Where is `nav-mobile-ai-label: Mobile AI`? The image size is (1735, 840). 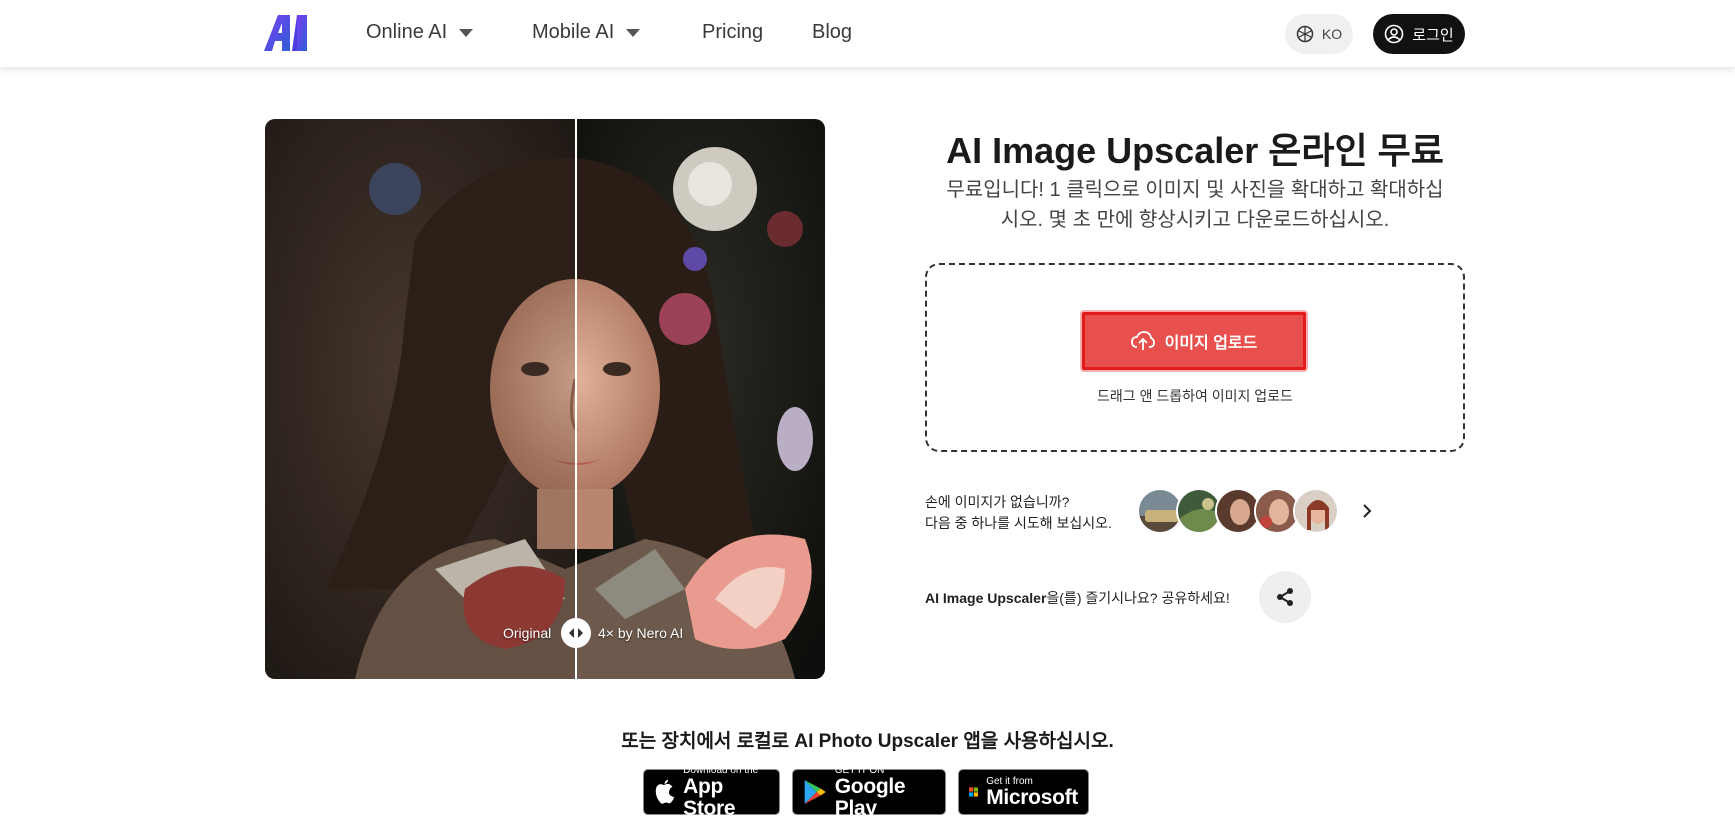 nav-mobile-ai-label: Mobile AI is located at coordinates (573, 32).